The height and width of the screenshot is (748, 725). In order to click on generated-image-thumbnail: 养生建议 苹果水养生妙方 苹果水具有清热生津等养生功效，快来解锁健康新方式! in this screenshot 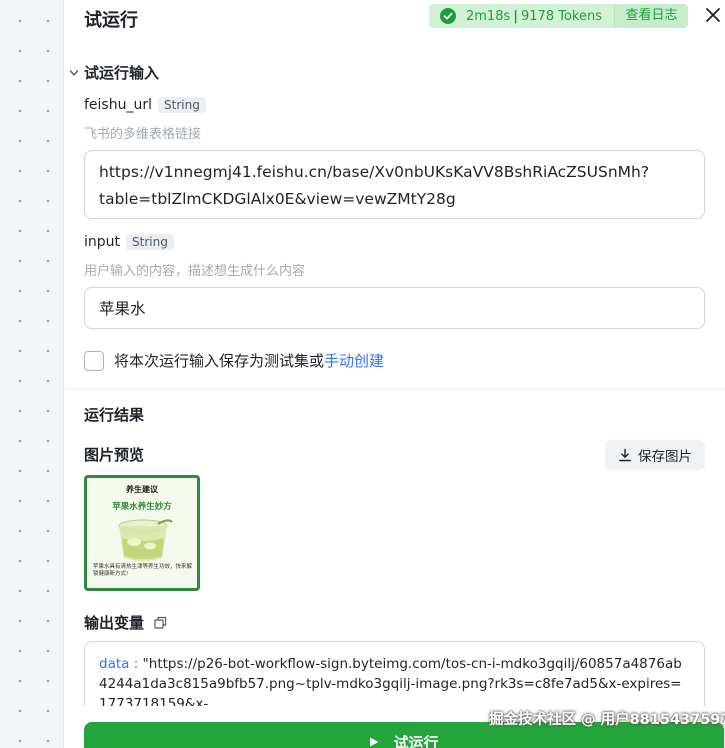, I will do `click(142, 533)`.